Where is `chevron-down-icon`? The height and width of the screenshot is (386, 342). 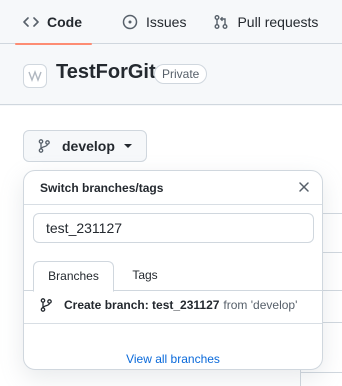
chevron-down-icon is located at coordinates (127, 146).